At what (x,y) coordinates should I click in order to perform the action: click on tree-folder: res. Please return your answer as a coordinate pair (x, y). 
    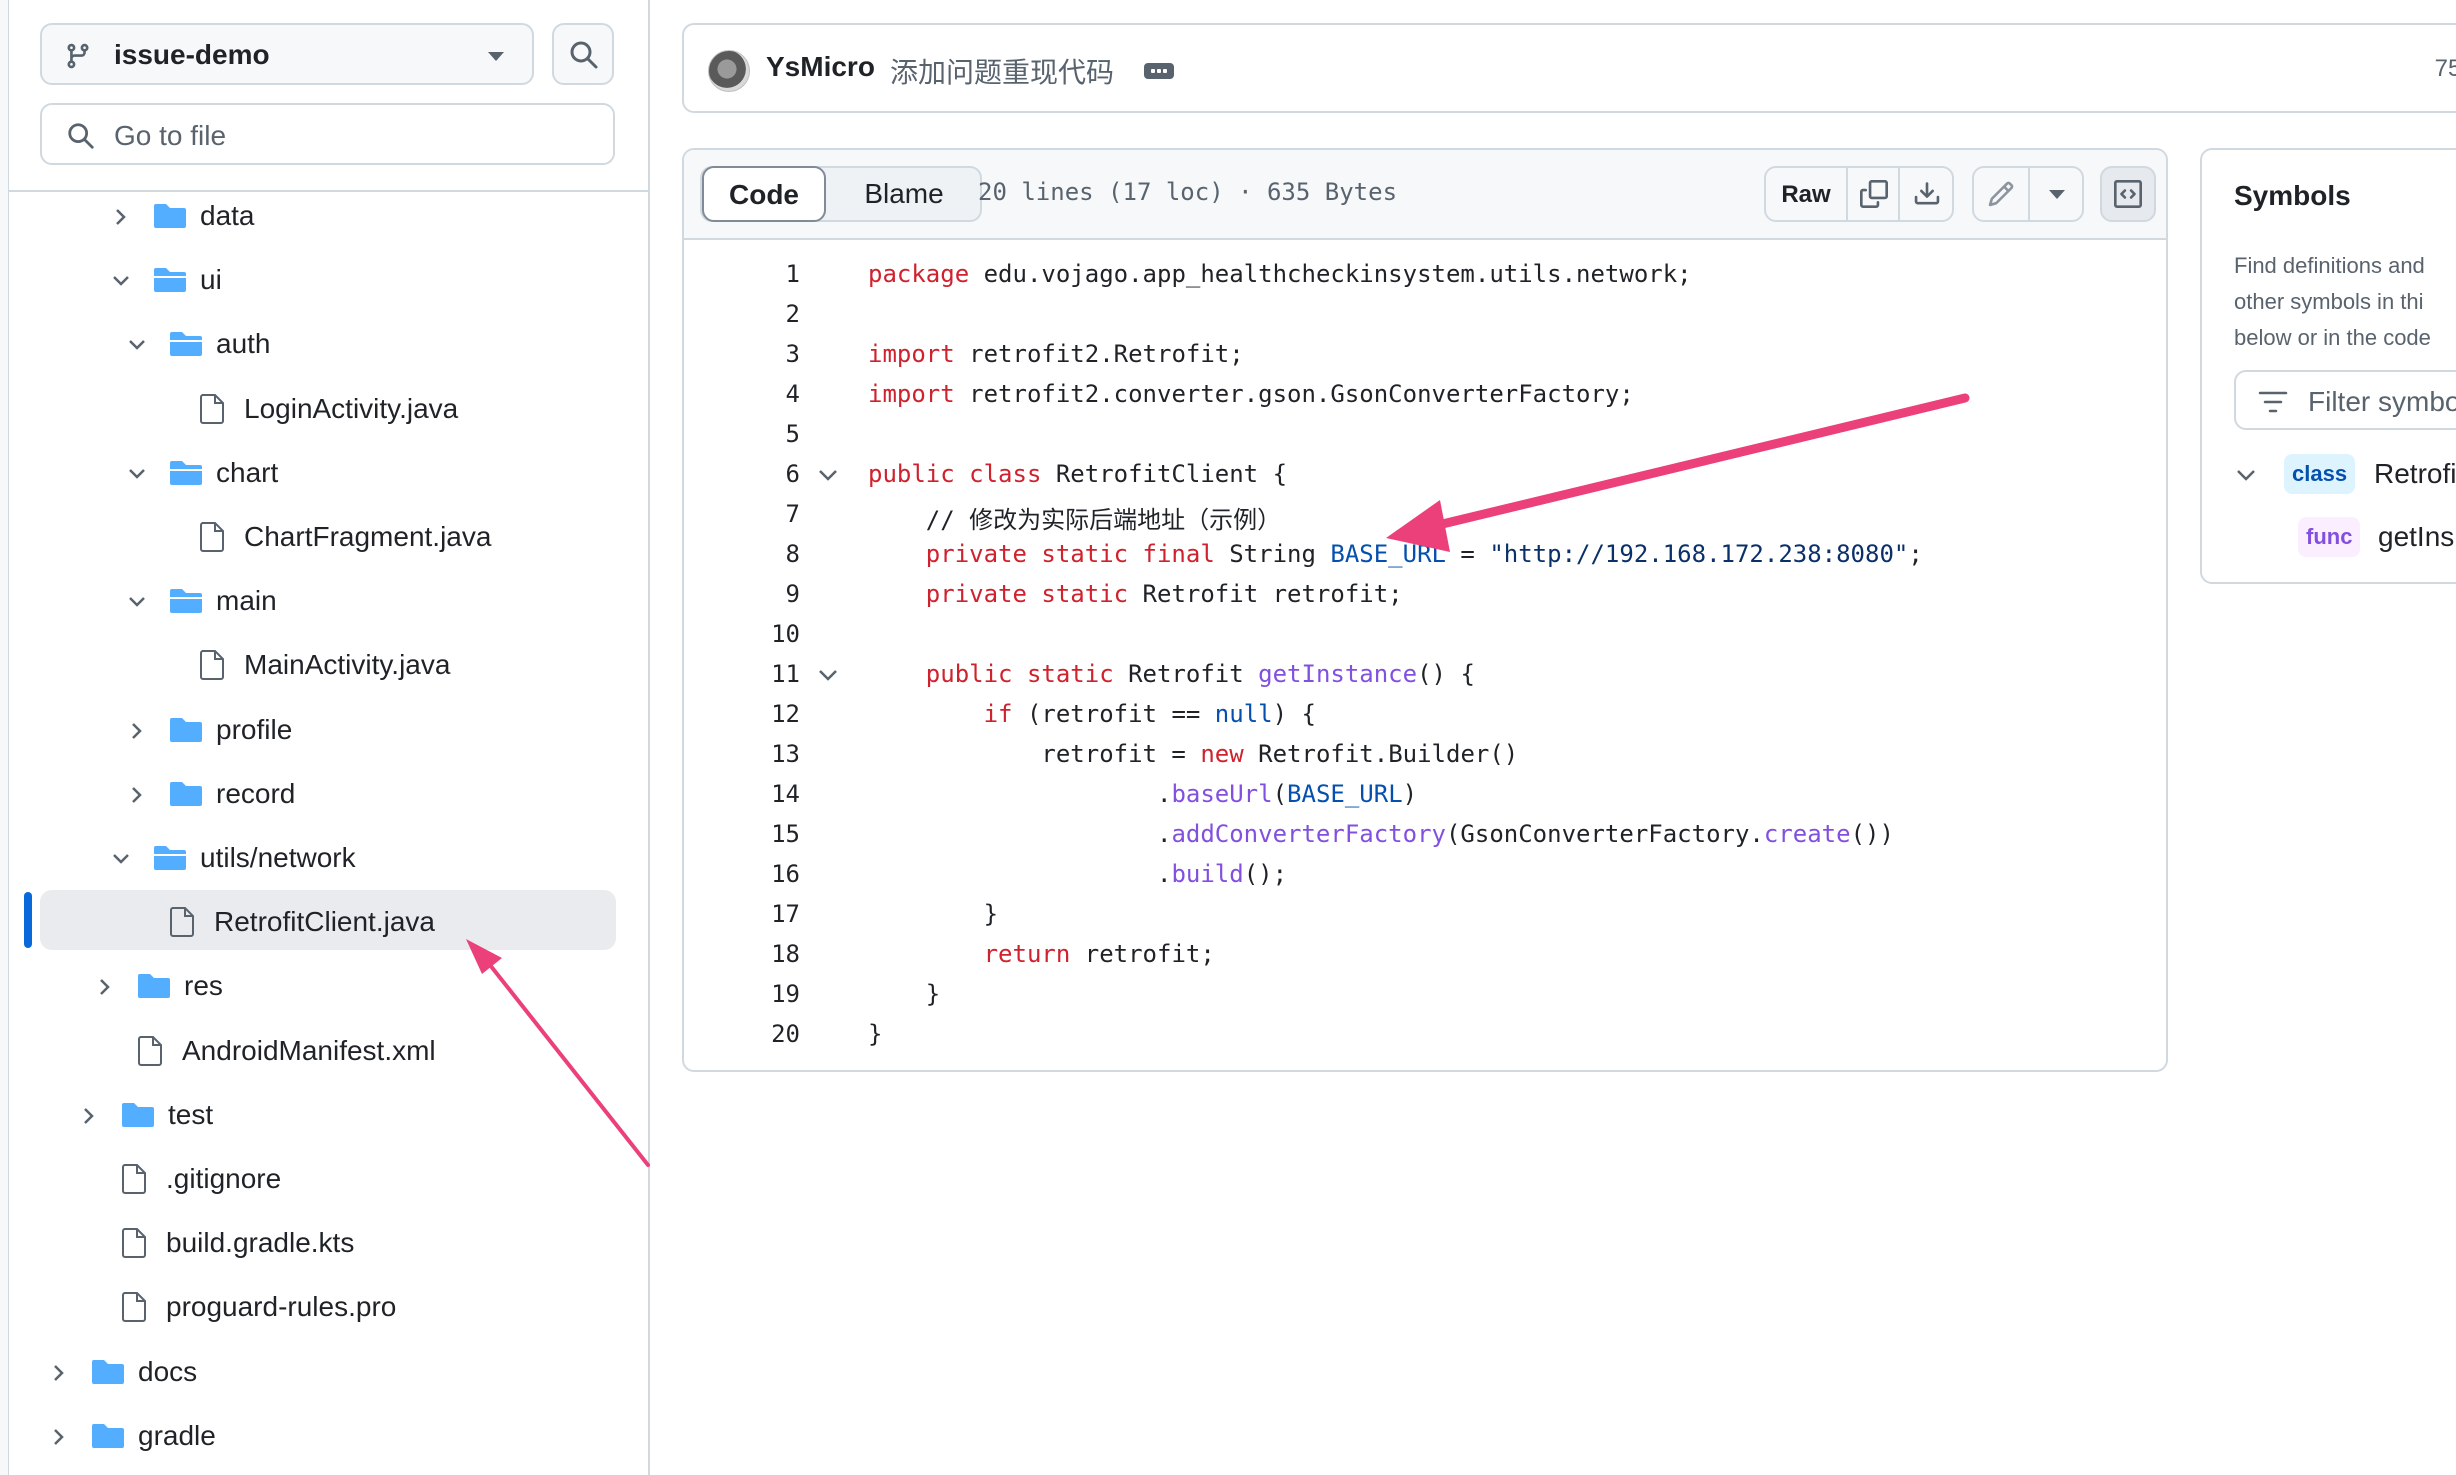
    Looking at the image, I should click on (320, 986).